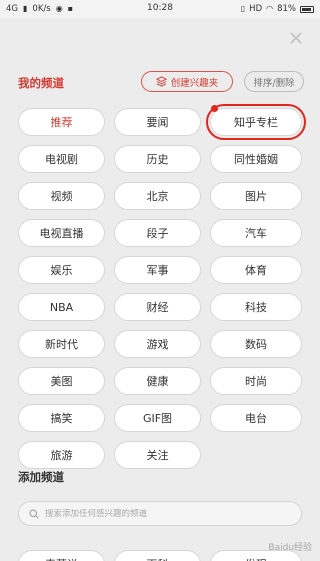  I want to click on create-interest-folder-button: 创建兴趣夹, so click(187, 81).